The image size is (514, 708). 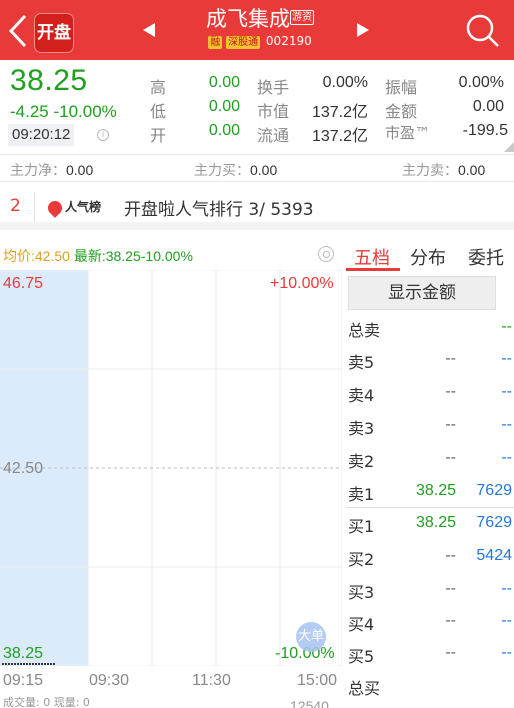 I want to click on show-amount-button: 显示金额, so click(x=422, y=293).